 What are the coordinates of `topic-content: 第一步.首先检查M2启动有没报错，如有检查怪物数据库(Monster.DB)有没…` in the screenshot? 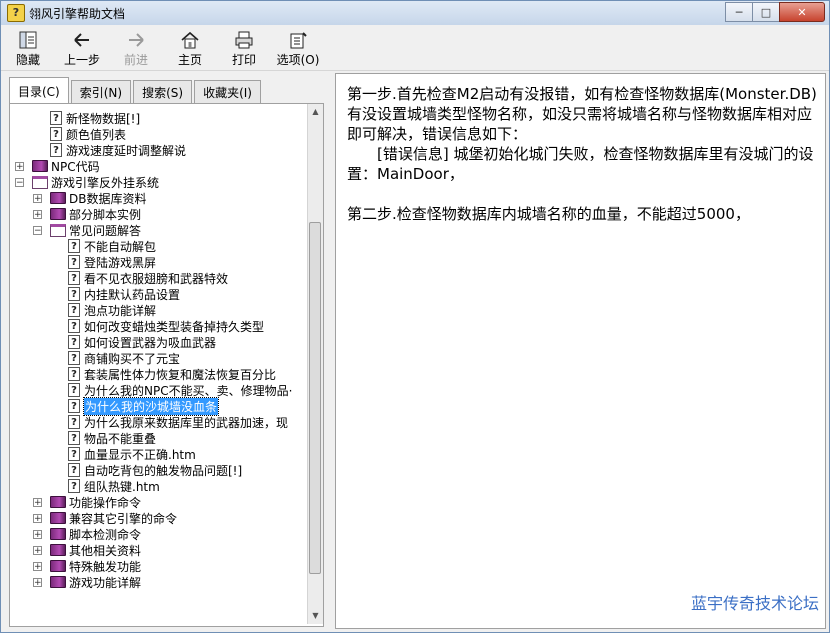 It's located at (582, 154).